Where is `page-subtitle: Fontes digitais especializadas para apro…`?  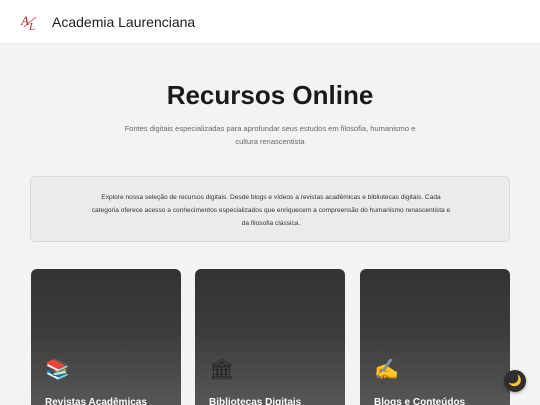
page-subtitle: Fontes digitais especializadas para apro… is located at coordinates (270, 135).